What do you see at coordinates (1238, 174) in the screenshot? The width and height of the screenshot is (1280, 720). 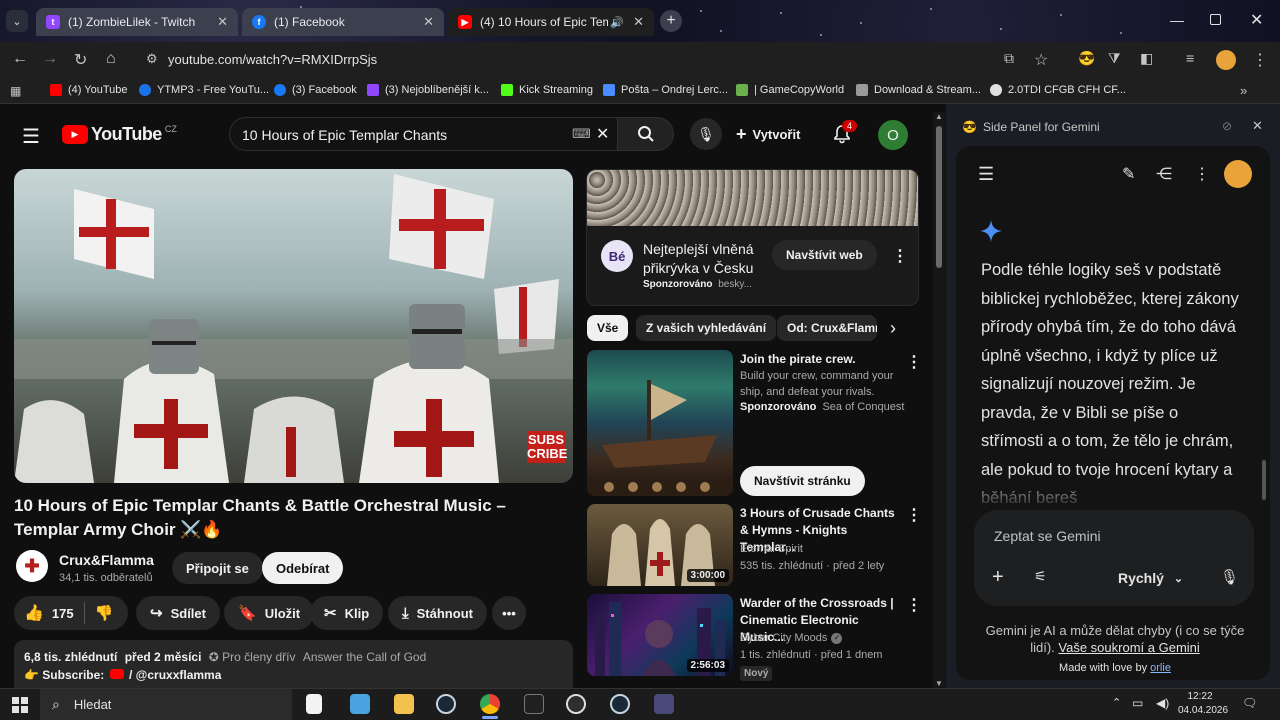 I see `gemini-profile-avatar` at bounding box center [1238, 174].